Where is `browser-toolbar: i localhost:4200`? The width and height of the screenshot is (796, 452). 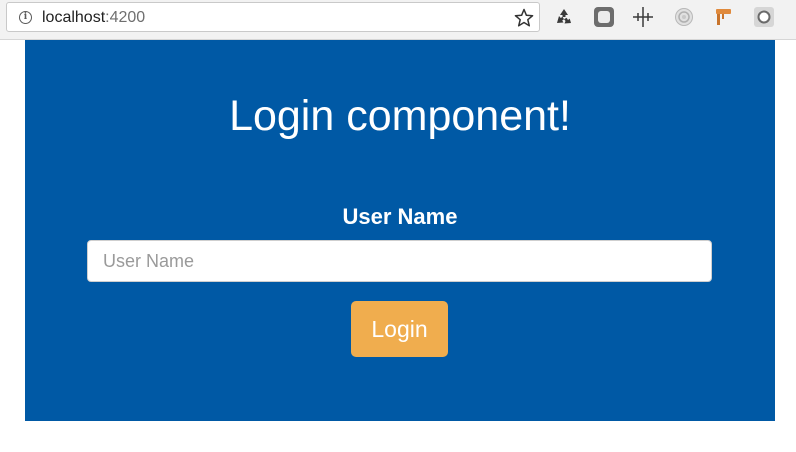 browser-toolbar: i localhost:4200 is located at coordinates (398, 20).